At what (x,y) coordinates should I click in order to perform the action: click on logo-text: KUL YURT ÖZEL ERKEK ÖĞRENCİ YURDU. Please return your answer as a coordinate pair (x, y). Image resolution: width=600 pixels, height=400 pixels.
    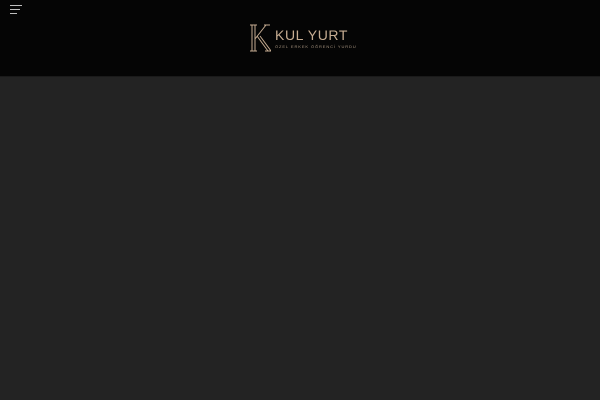
    Looking at the image, I should click on (316, 36).